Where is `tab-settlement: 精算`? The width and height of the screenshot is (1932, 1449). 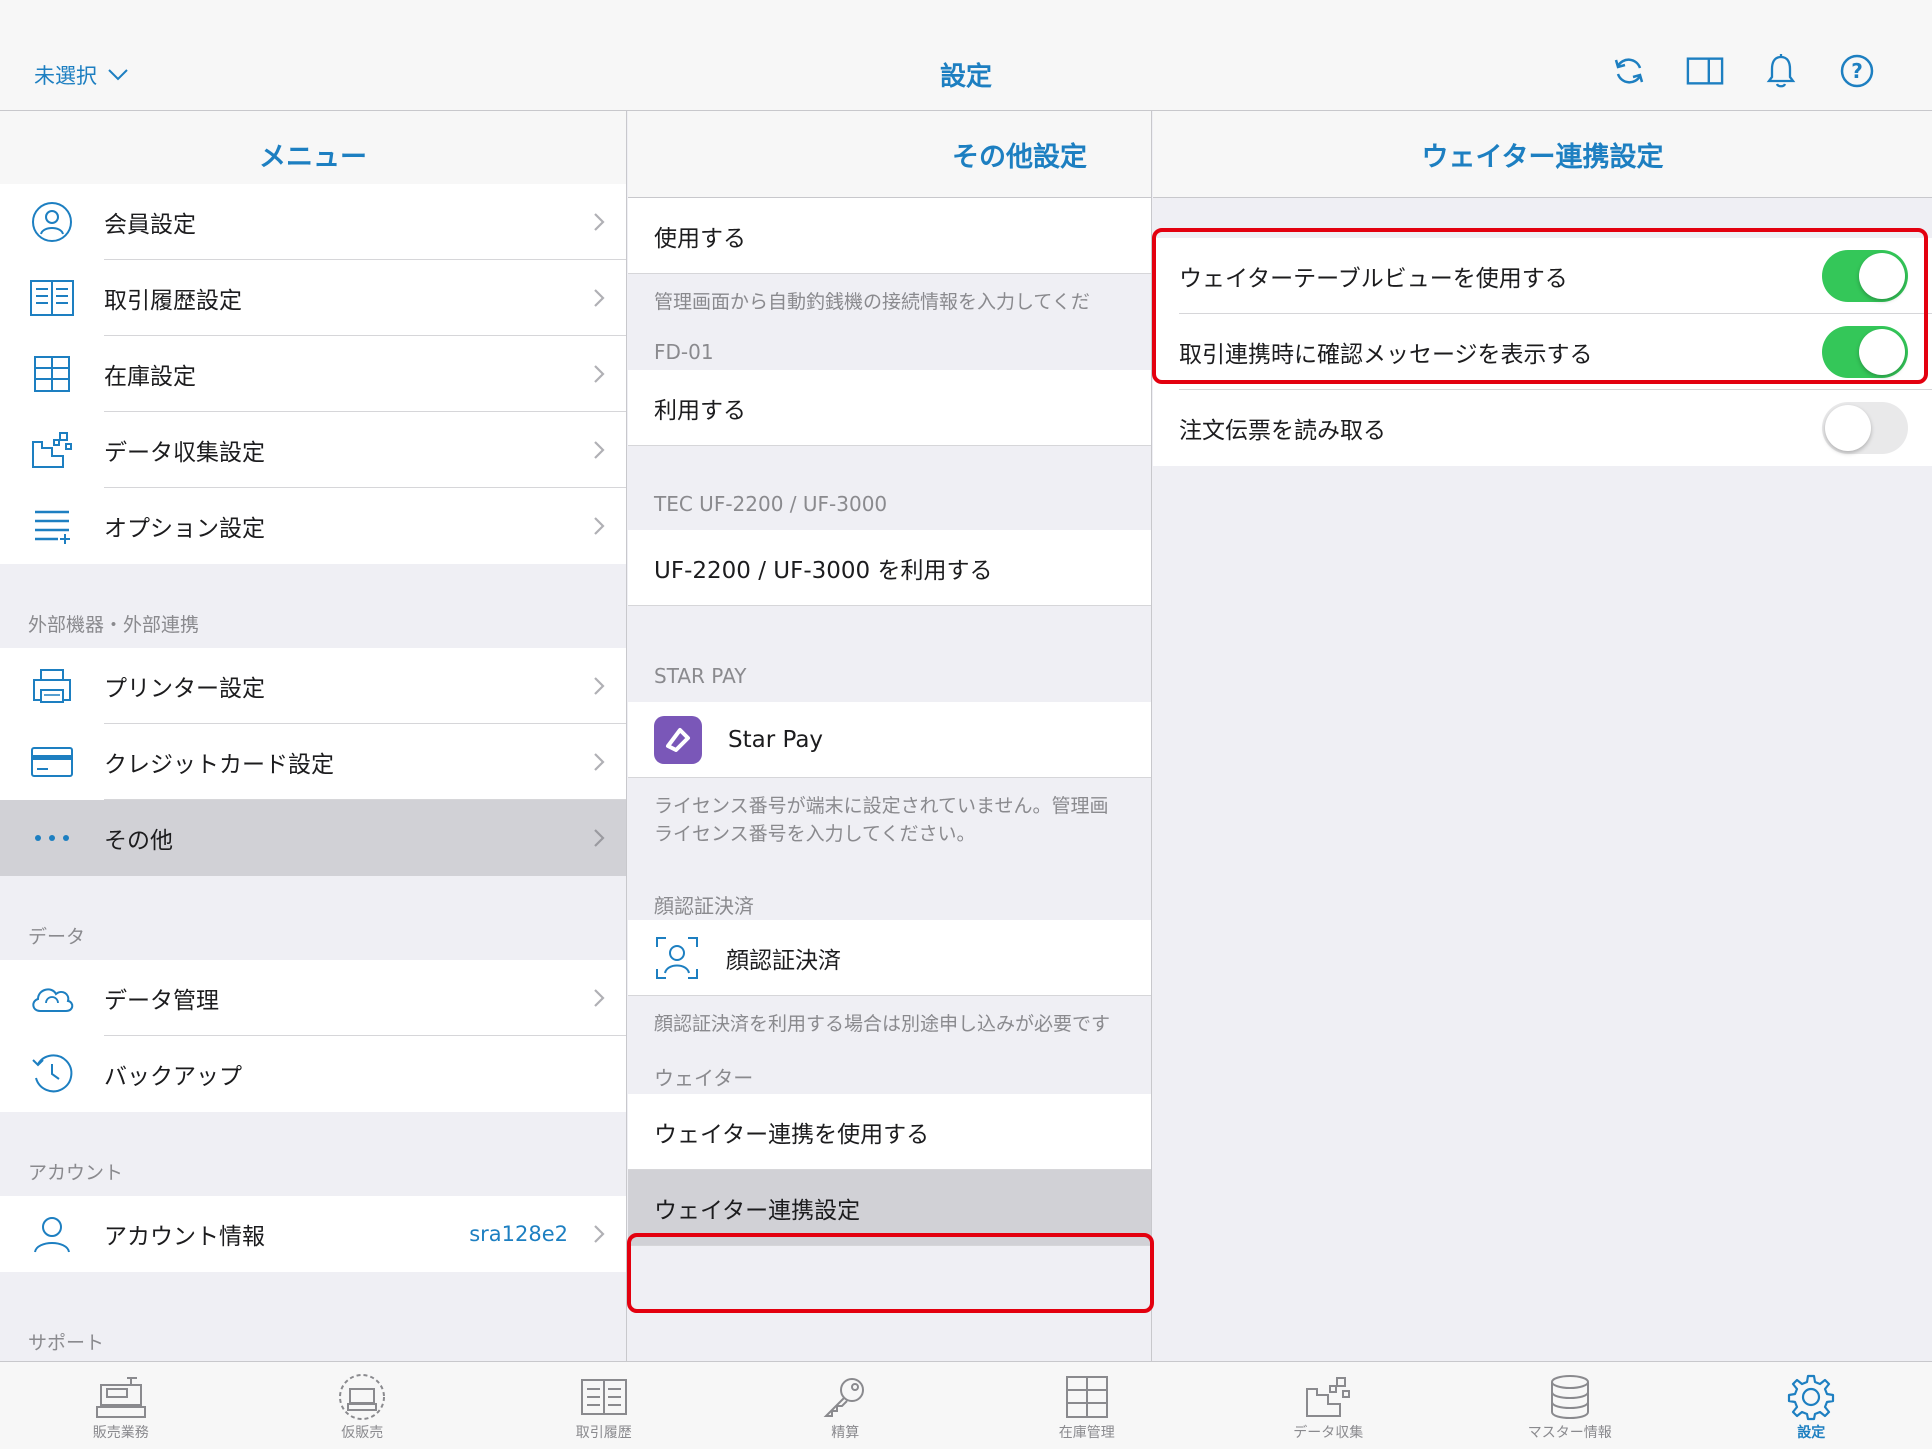 tab-settlement: 精算 is located at coordinates (846, 1405).